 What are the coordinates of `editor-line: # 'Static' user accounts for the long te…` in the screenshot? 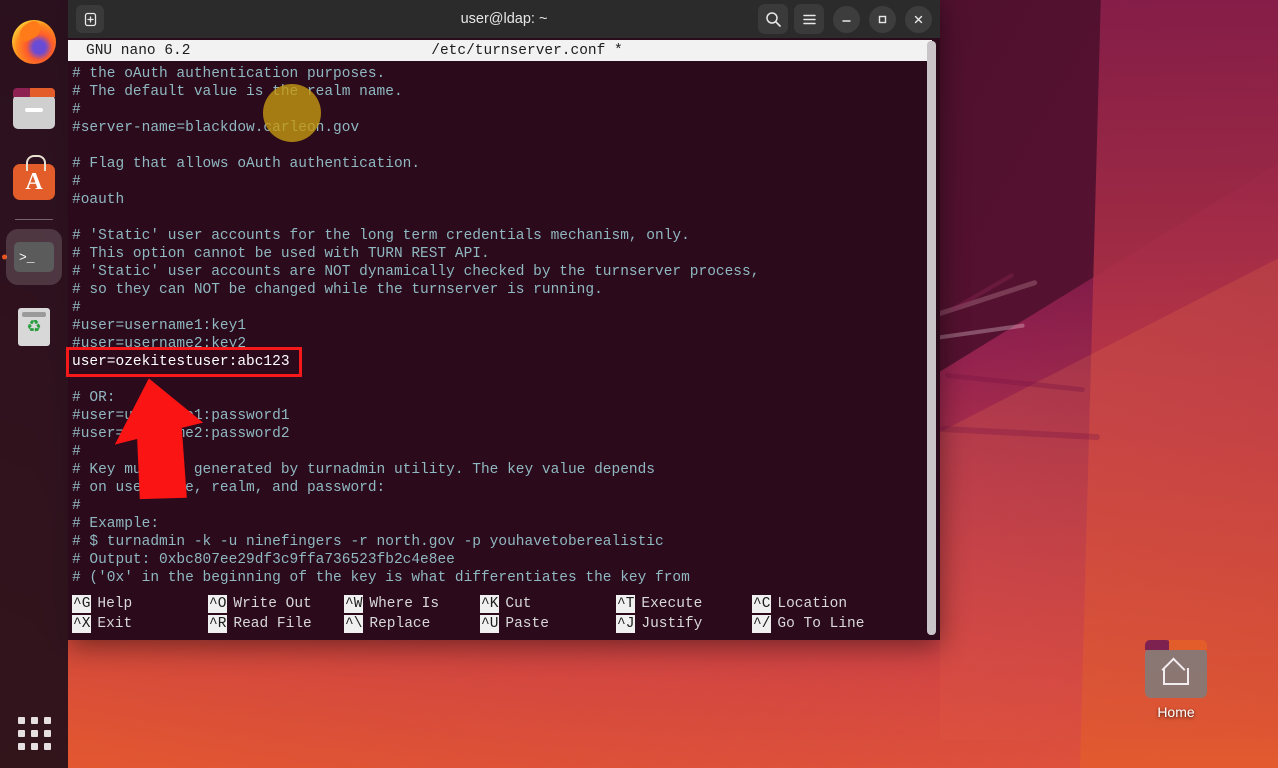 It's located at (506, 236).